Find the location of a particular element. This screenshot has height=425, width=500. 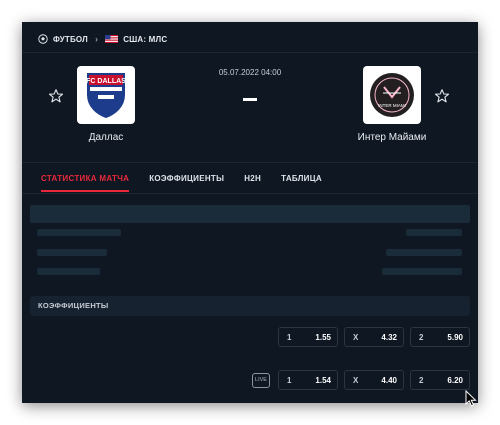

odds-row-live: LIVE 1 1.54 X 4.40 2 6.20 is located at coordinates (361, 380).